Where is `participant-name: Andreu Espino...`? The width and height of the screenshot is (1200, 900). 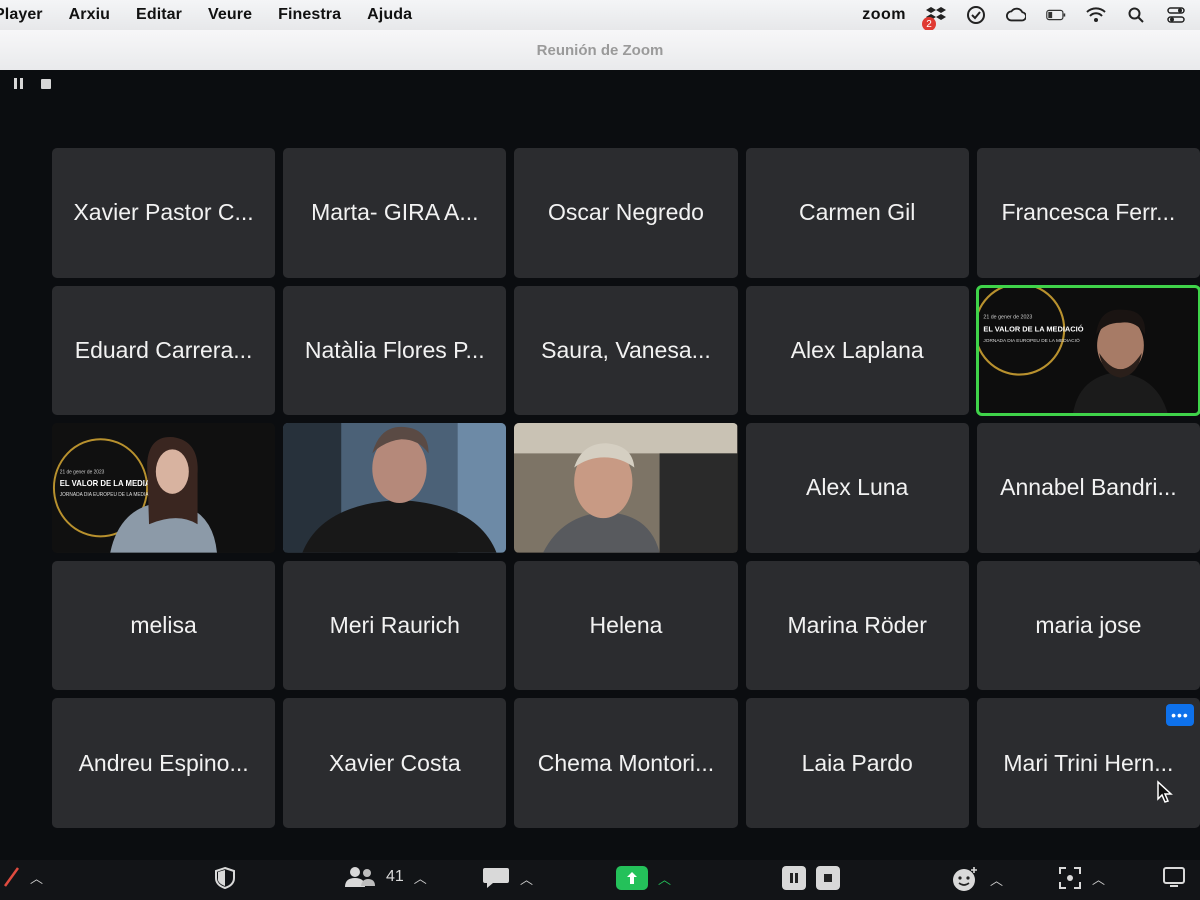 participant-name: Andreu Espino... is located at coordinates (163, 762).